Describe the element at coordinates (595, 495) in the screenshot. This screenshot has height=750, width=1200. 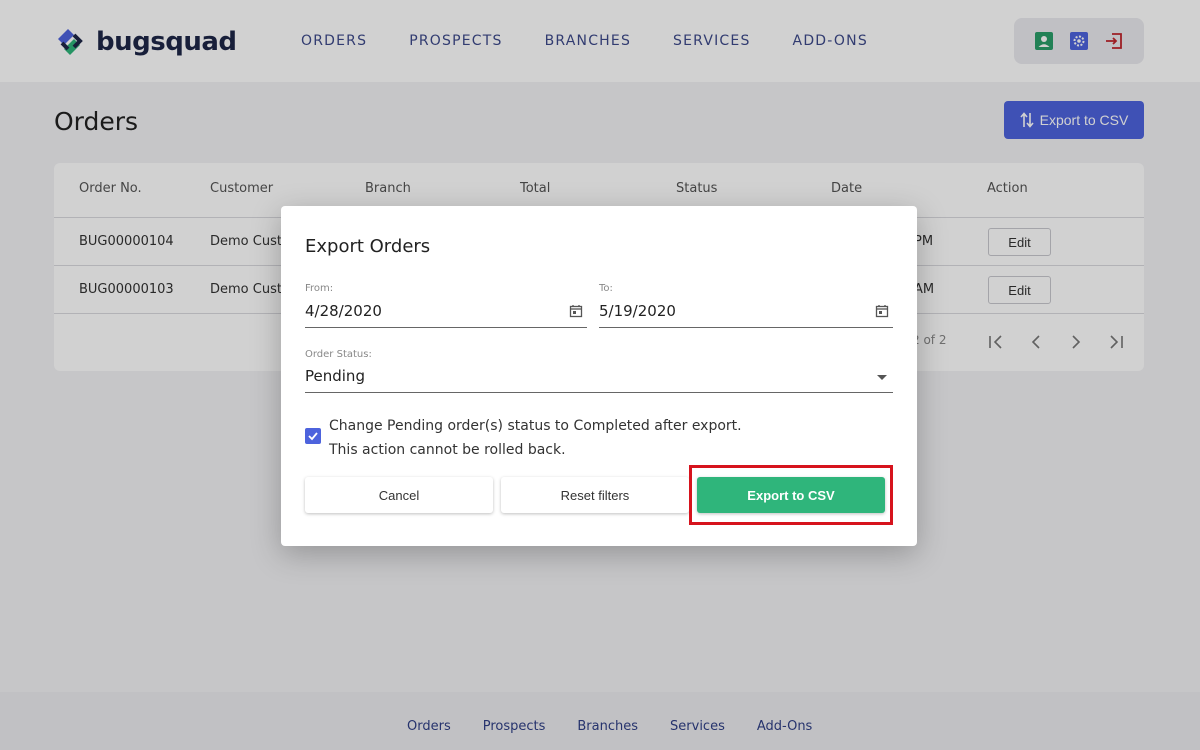
I see `reset-filters-button: Reset filters` at that location.